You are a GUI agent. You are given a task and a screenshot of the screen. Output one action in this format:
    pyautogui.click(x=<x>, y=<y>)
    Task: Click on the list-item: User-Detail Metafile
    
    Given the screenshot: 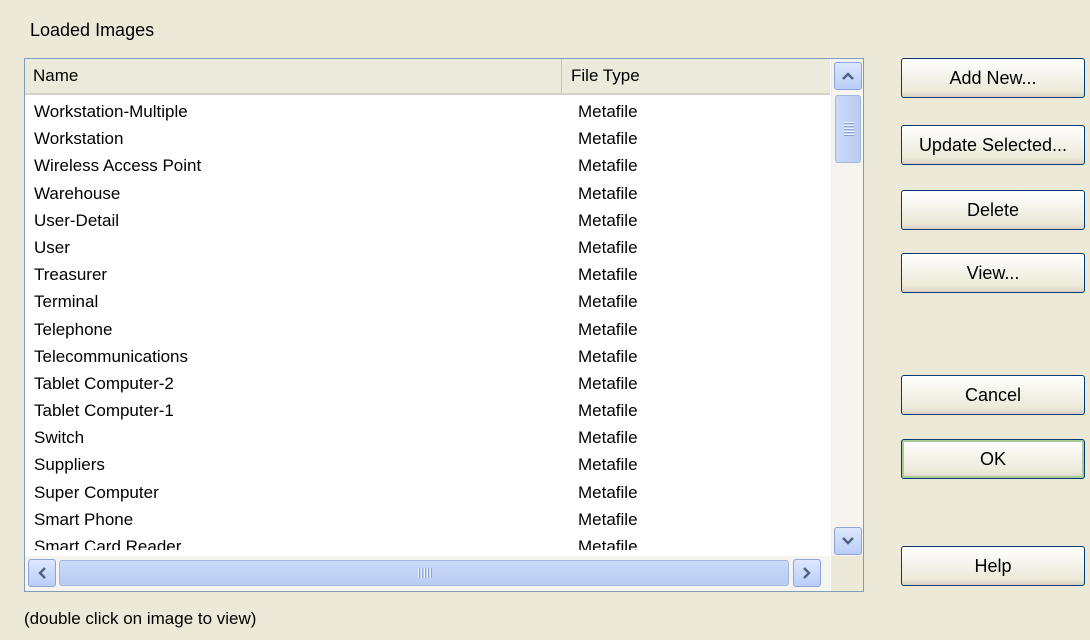 What is the action you would take?
    pyautogui.click(x=427, y=220)
    